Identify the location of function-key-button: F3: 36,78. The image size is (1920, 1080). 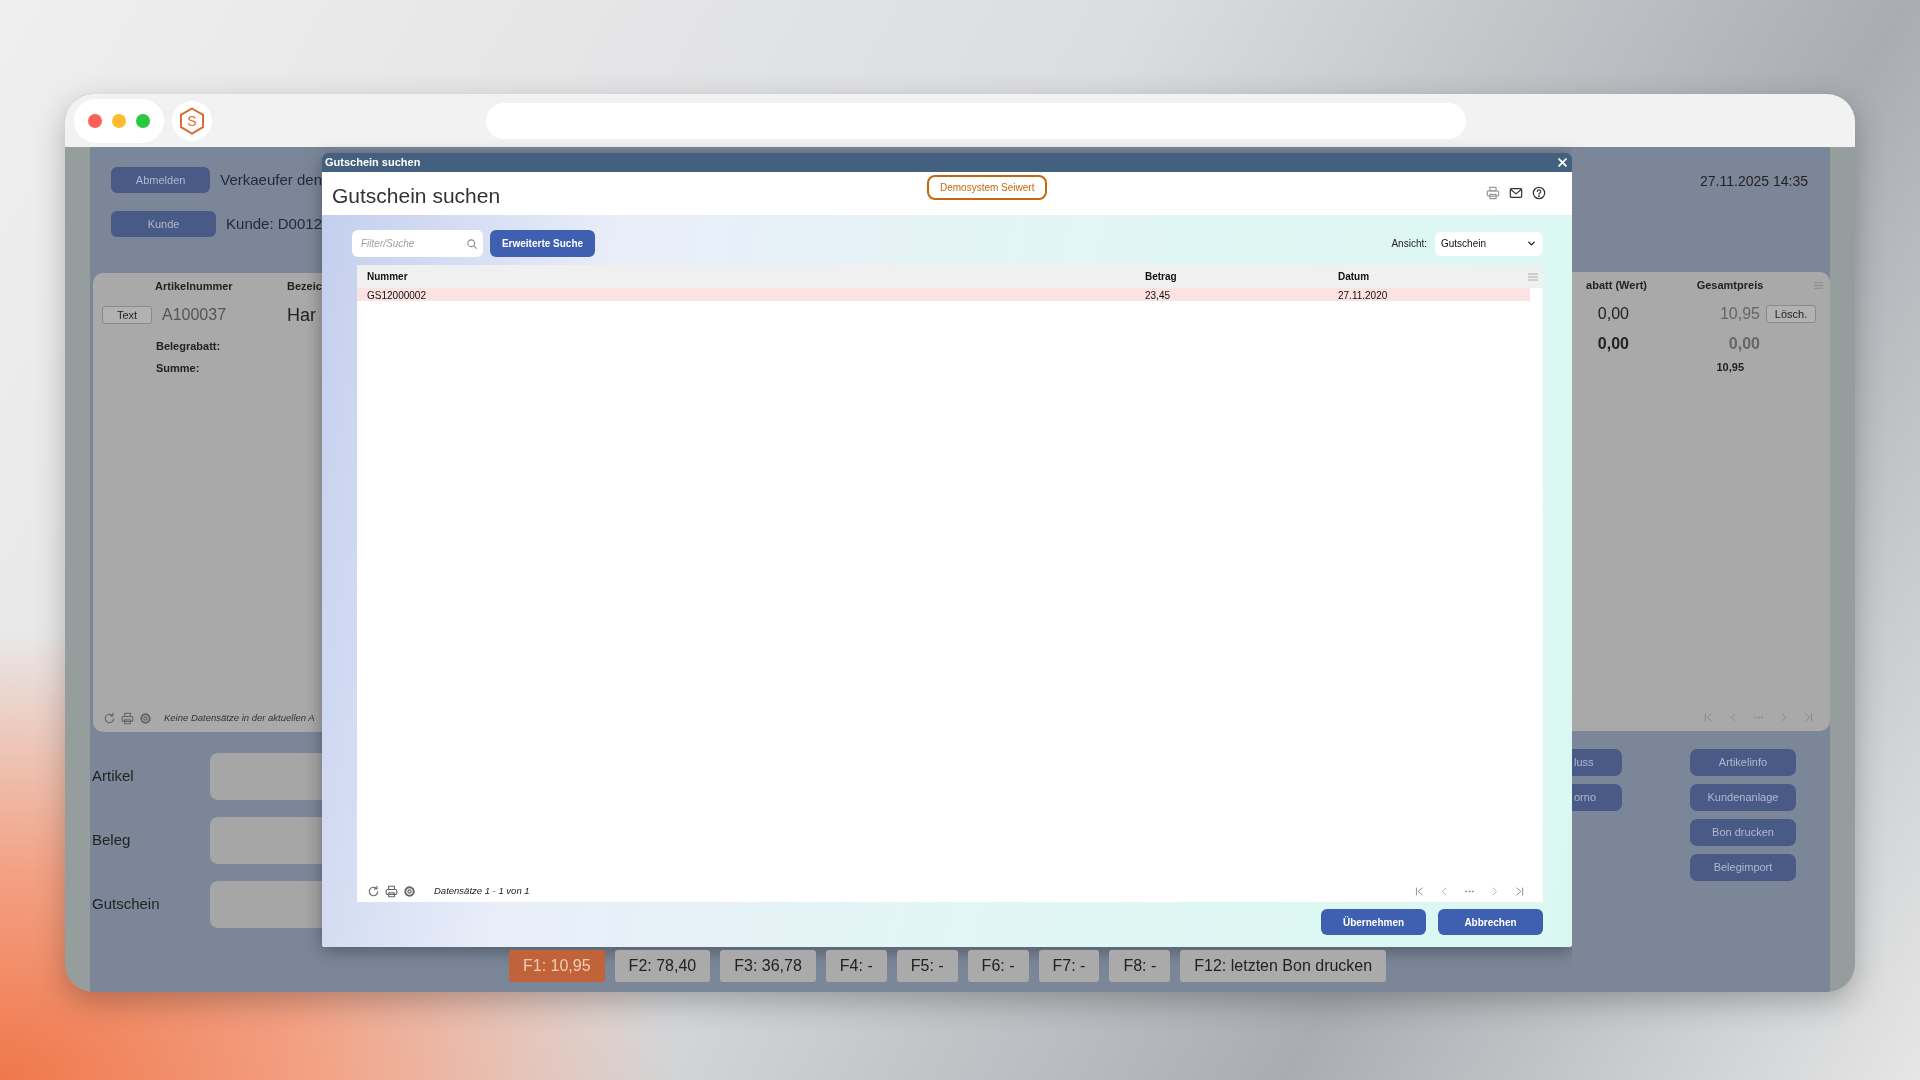
(768, 966).